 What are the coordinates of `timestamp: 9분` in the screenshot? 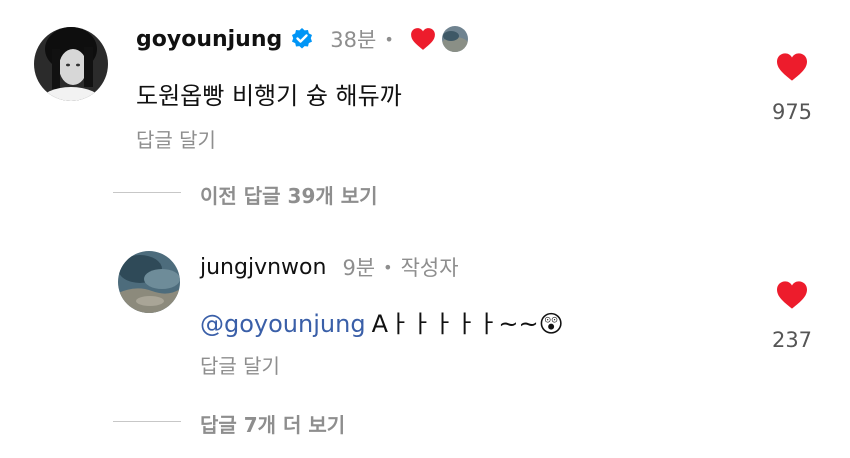 It's located at (359, 268).